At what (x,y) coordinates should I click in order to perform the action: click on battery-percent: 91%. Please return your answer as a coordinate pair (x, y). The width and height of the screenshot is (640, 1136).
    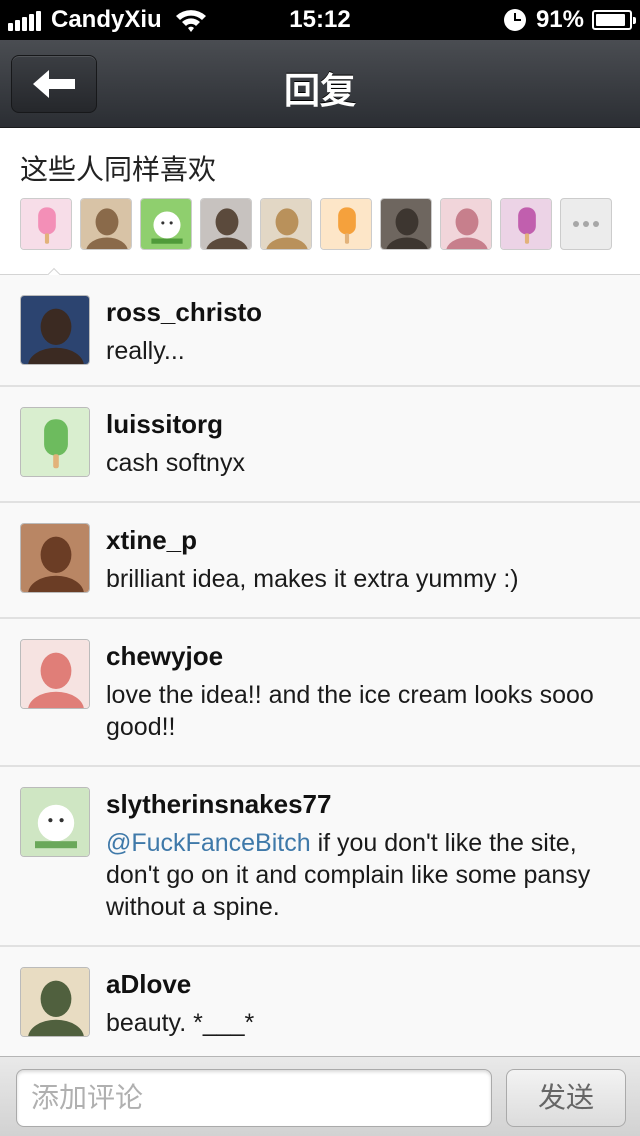
    Looking at the image, I should click on (559, 19).